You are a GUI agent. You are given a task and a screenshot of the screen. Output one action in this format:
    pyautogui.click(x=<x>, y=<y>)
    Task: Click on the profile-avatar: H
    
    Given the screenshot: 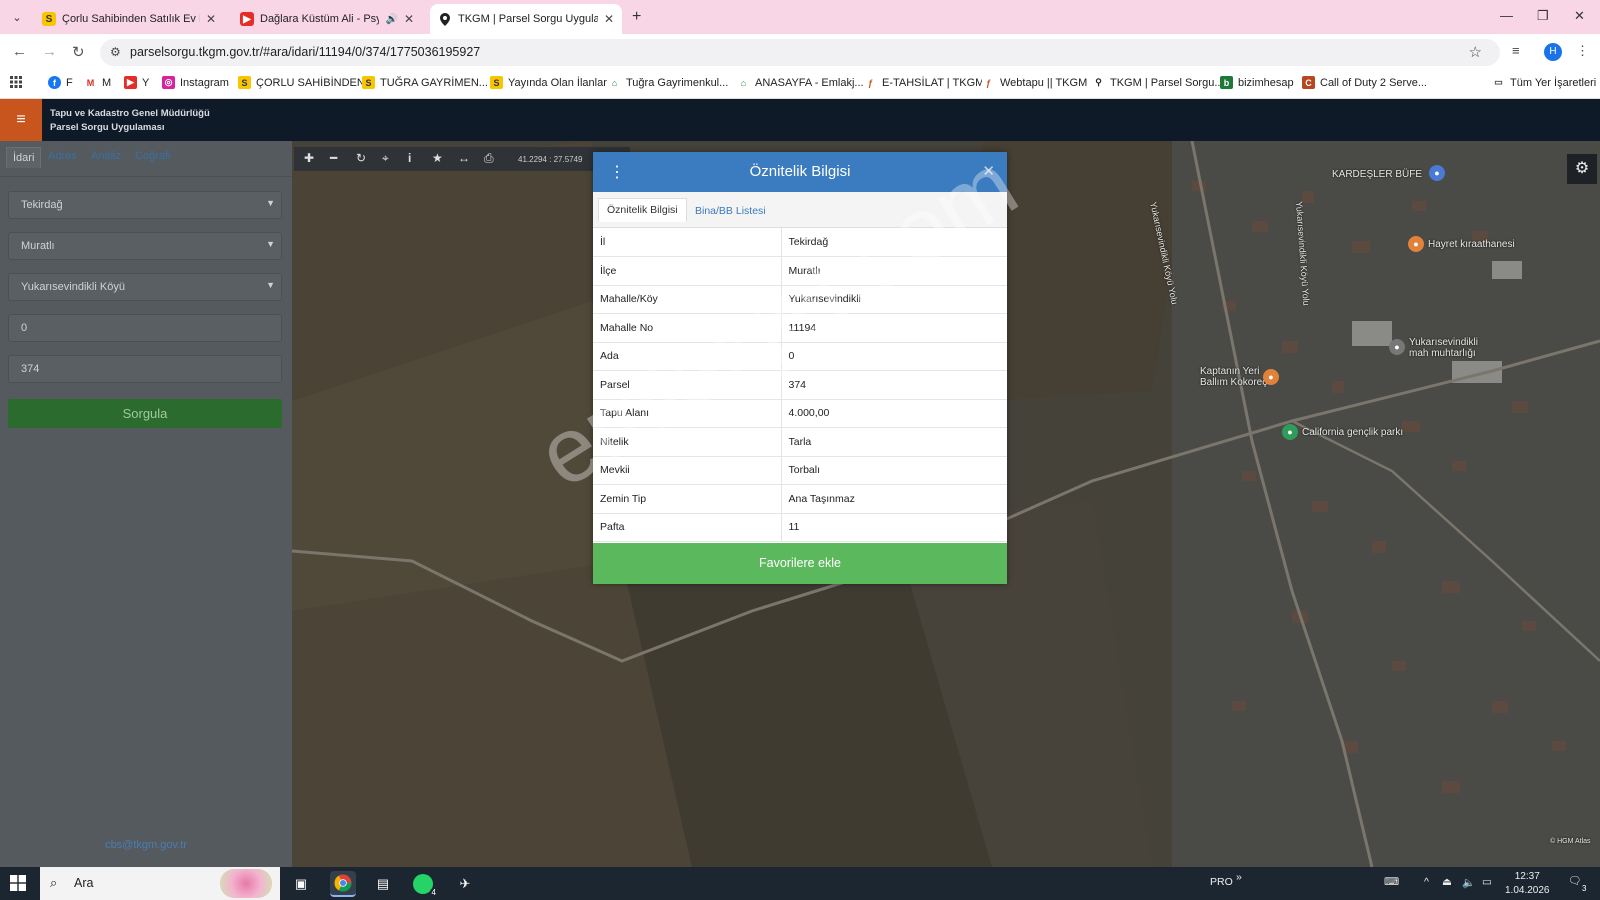 What is the action you would take?
    pyautogui.click(x=1553, y=52)
    